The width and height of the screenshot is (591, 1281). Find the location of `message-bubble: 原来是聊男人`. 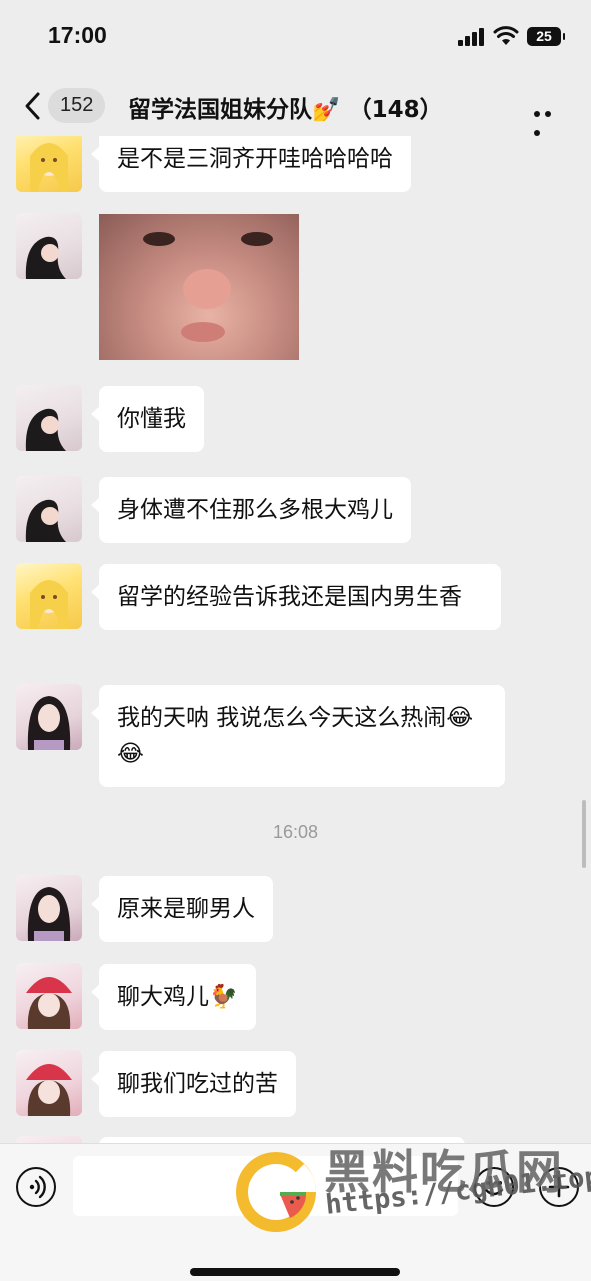

message-bubble: 原来是聊男人 is located at coordinates (182, 909).